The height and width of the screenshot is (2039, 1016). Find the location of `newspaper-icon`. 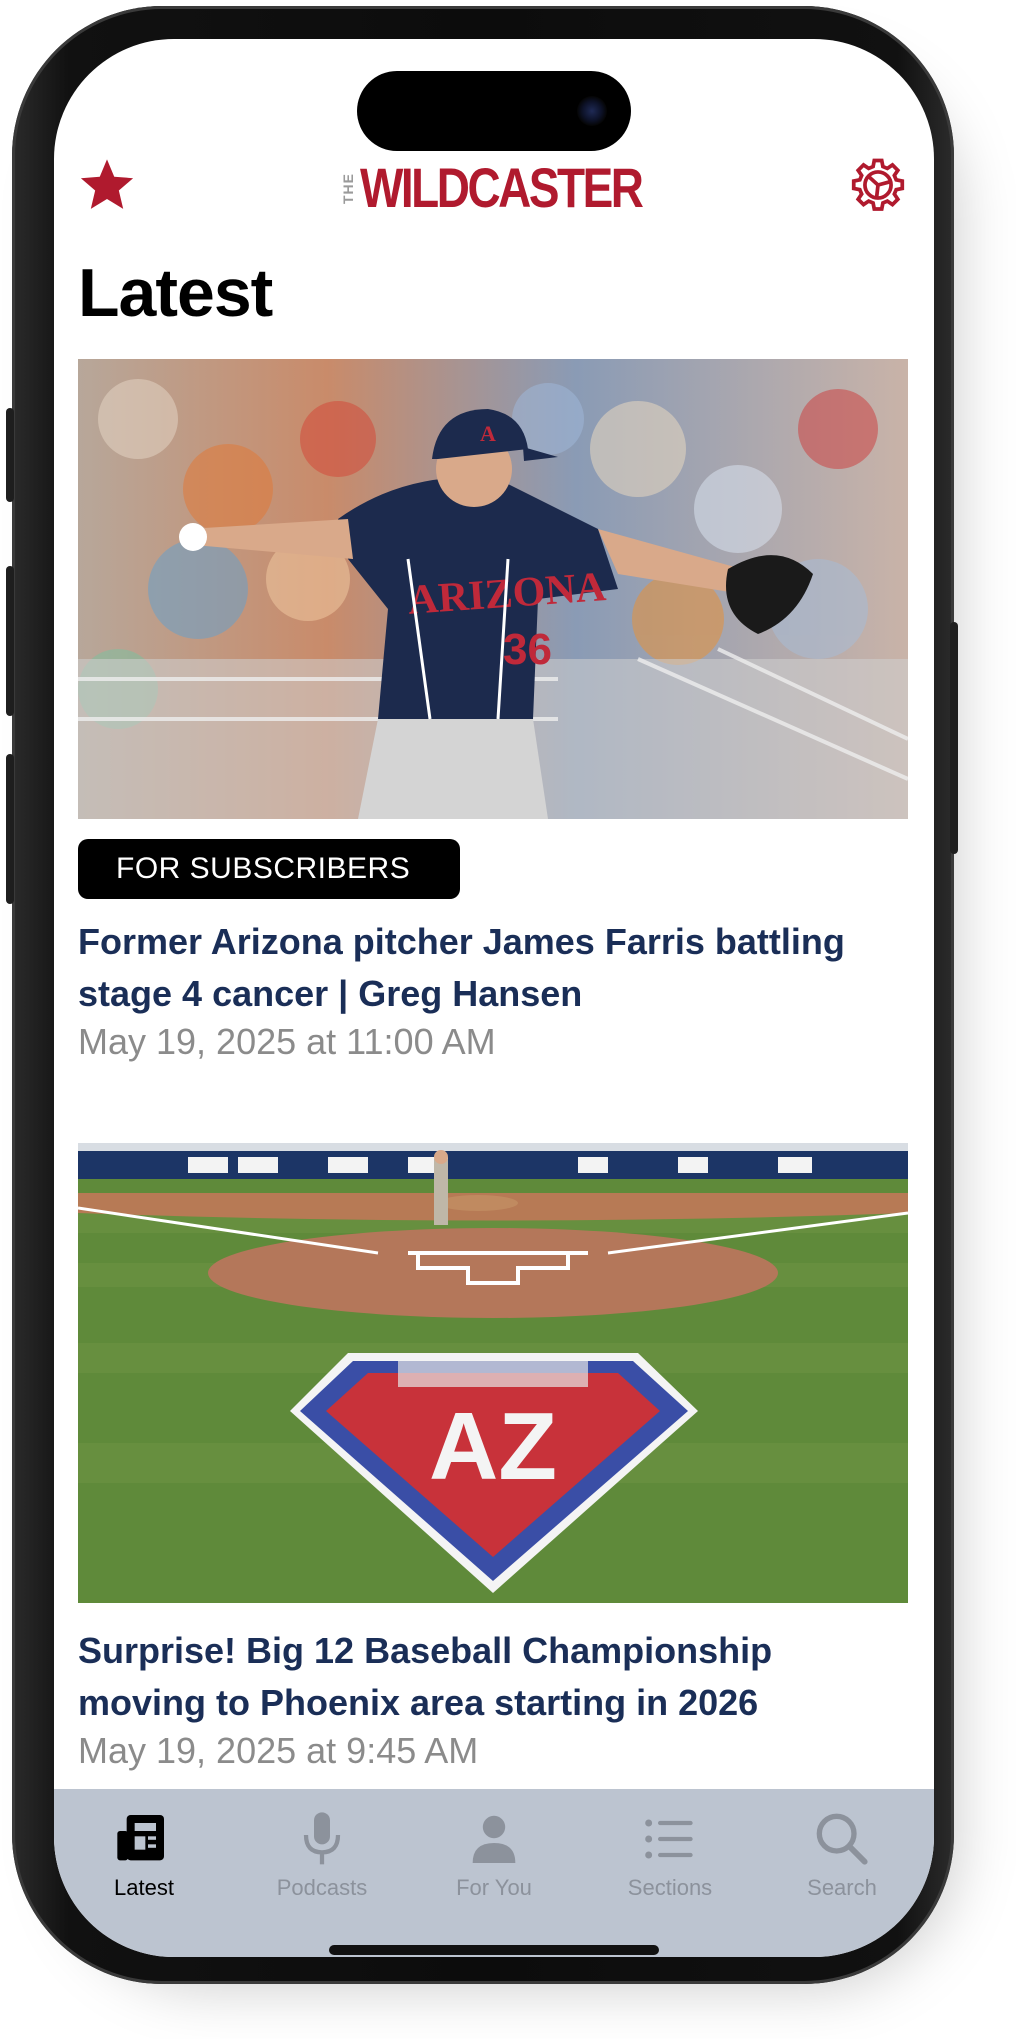

newspaper-icon is located at coordinates (140, 1838).